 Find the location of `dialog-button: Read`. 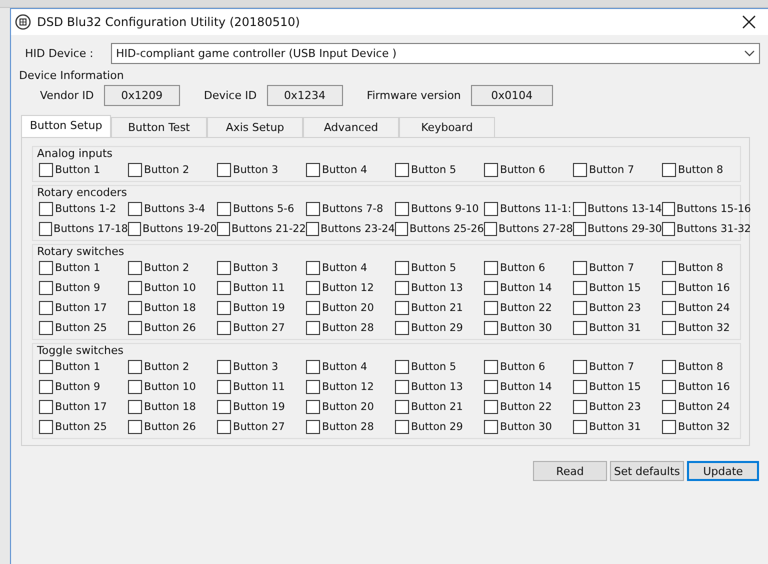

dialog-button: Read is located at coordinates (570, 471).